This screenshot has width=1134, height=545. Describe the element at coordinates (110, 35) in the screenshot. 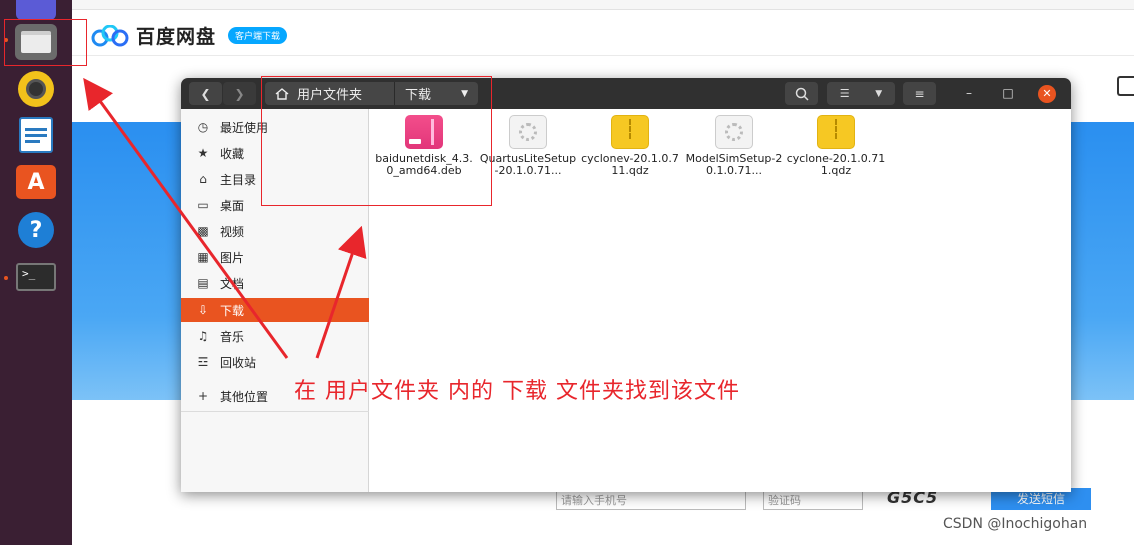

I see `baidu-cloud-logo-icon` at that location.